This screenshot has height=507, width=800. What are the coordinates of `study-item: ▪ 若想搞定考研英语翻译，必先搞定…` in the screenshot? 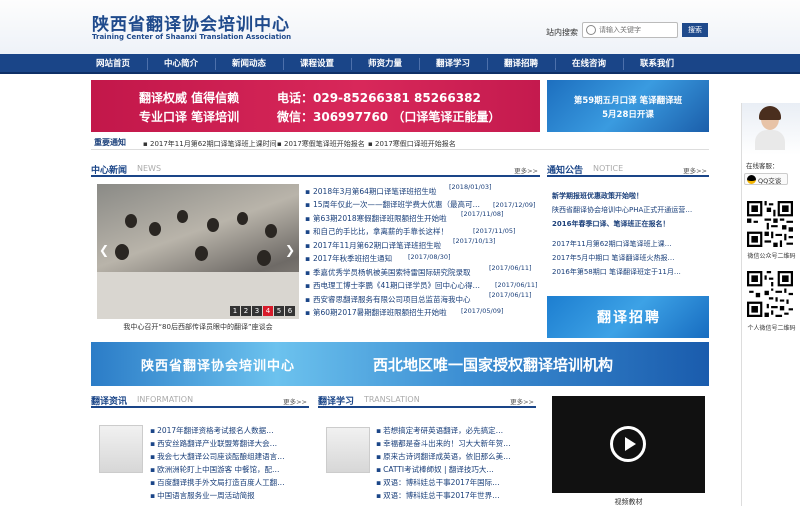 It's located at (439, 430).